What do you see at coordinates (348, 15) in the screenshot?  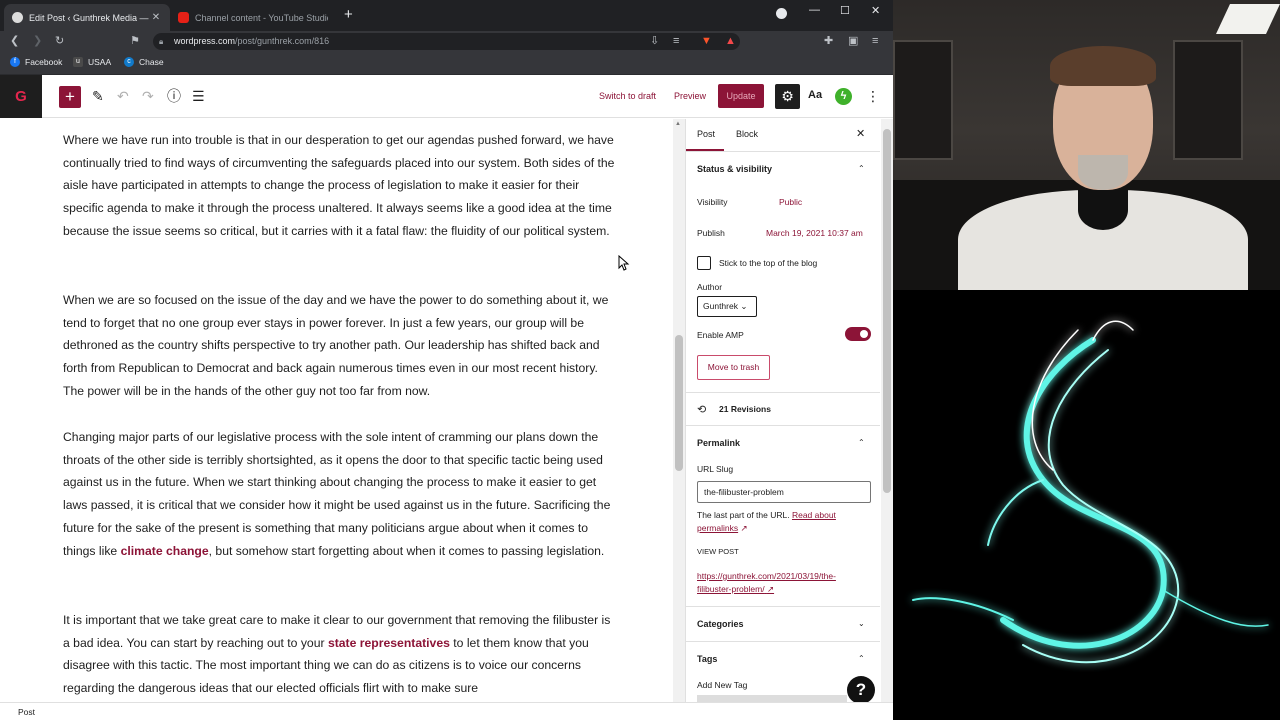 I see `new-tab-button: +` at bounding box center [348, 15].